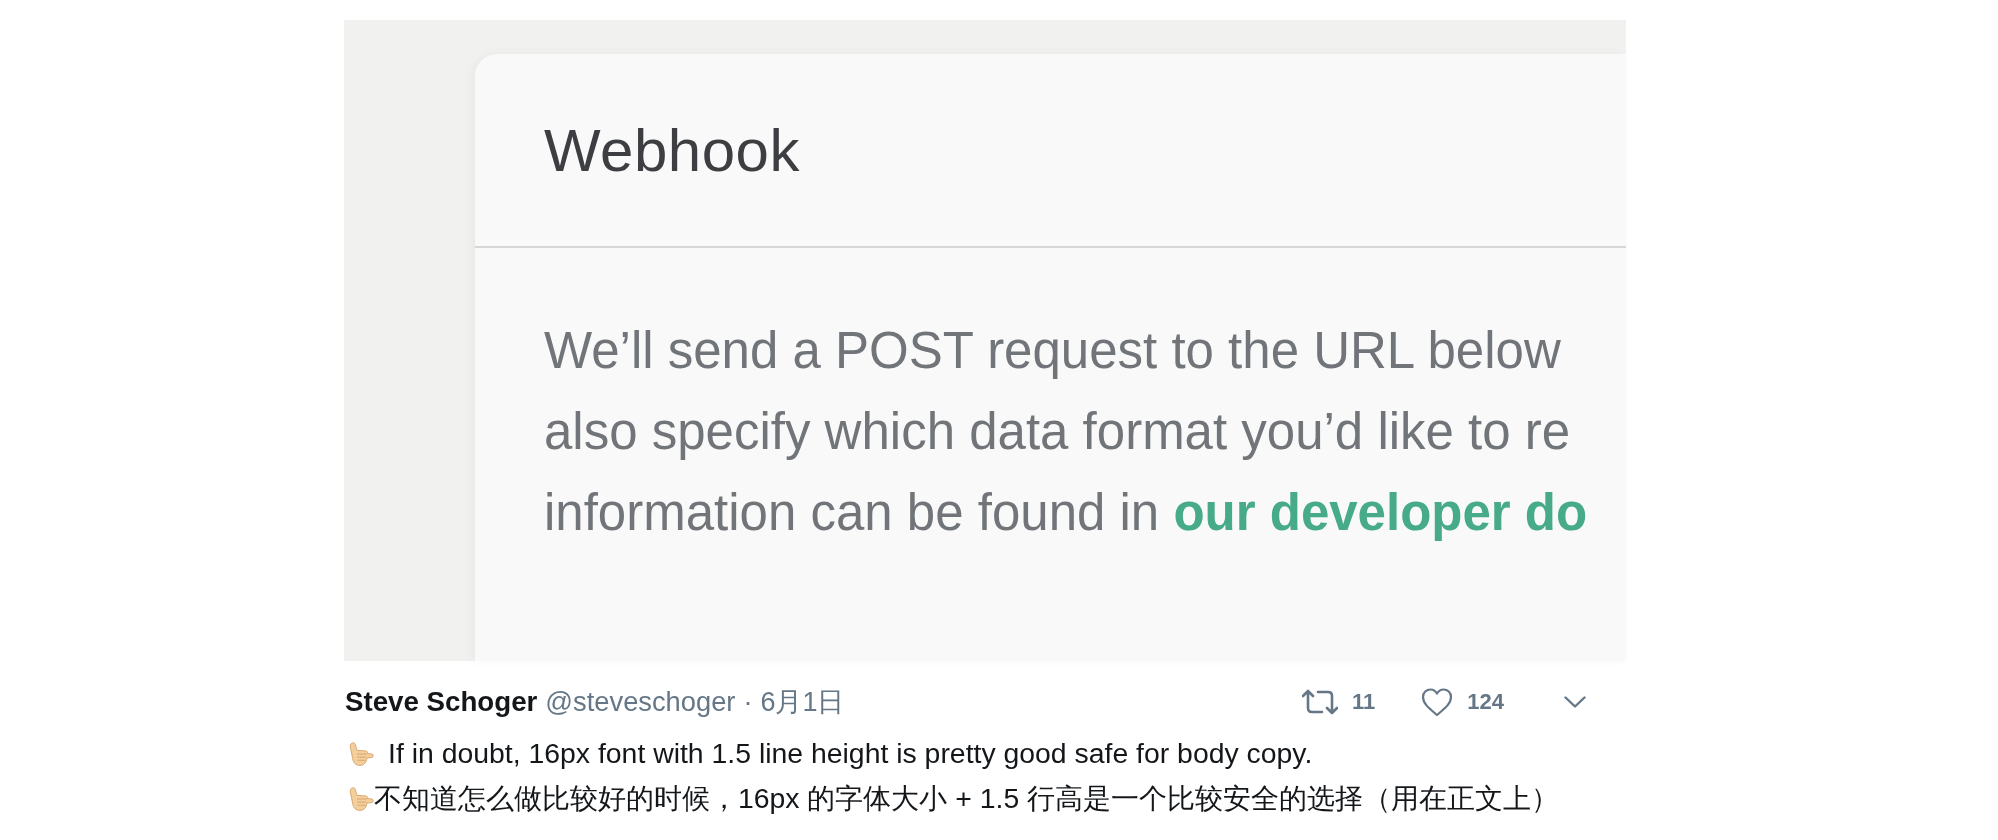 Image resolution: width=1998 pixels, height=840 pixels. Describe the element at coordinates (640, 702) in the screenshot. I see `author-handle: @steveschoger` at that location.